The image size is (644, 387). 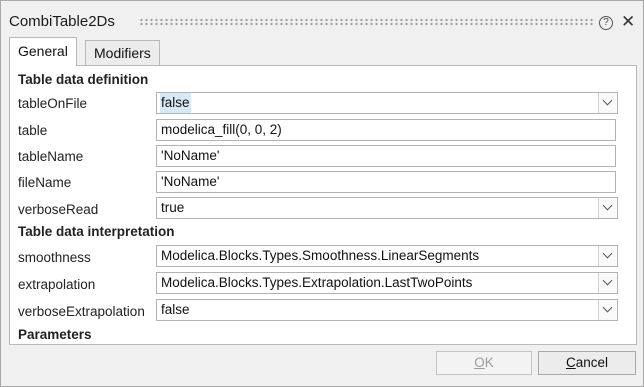 I want to click on label-verboseRead: verboseRead, so click(x=58, y=209).